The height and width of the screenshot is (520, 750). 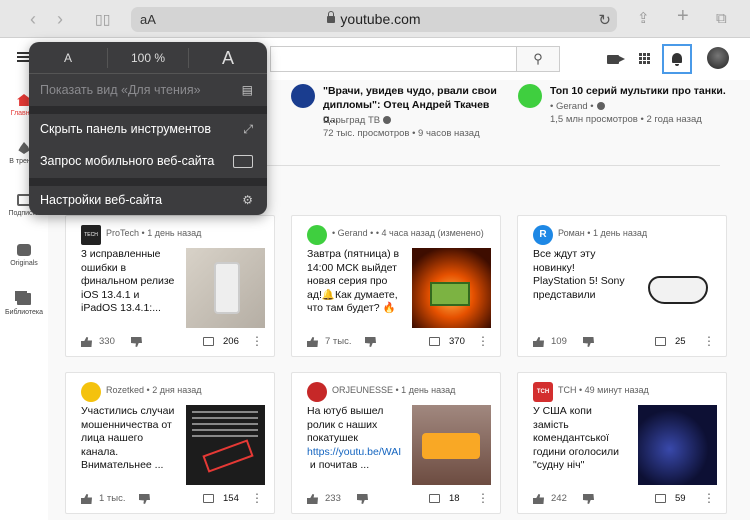 What do you see at coordinates (543, 235) in the screenshot?
I see `channel-avatar: R` at bounding box center [543, 235].